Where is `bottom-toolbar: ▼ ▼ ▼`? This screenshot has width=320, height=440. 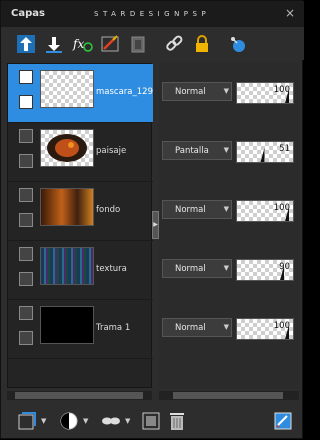
bottom-toolbar: ▼ ▼ ▼ is located at coordinates (152, 422).